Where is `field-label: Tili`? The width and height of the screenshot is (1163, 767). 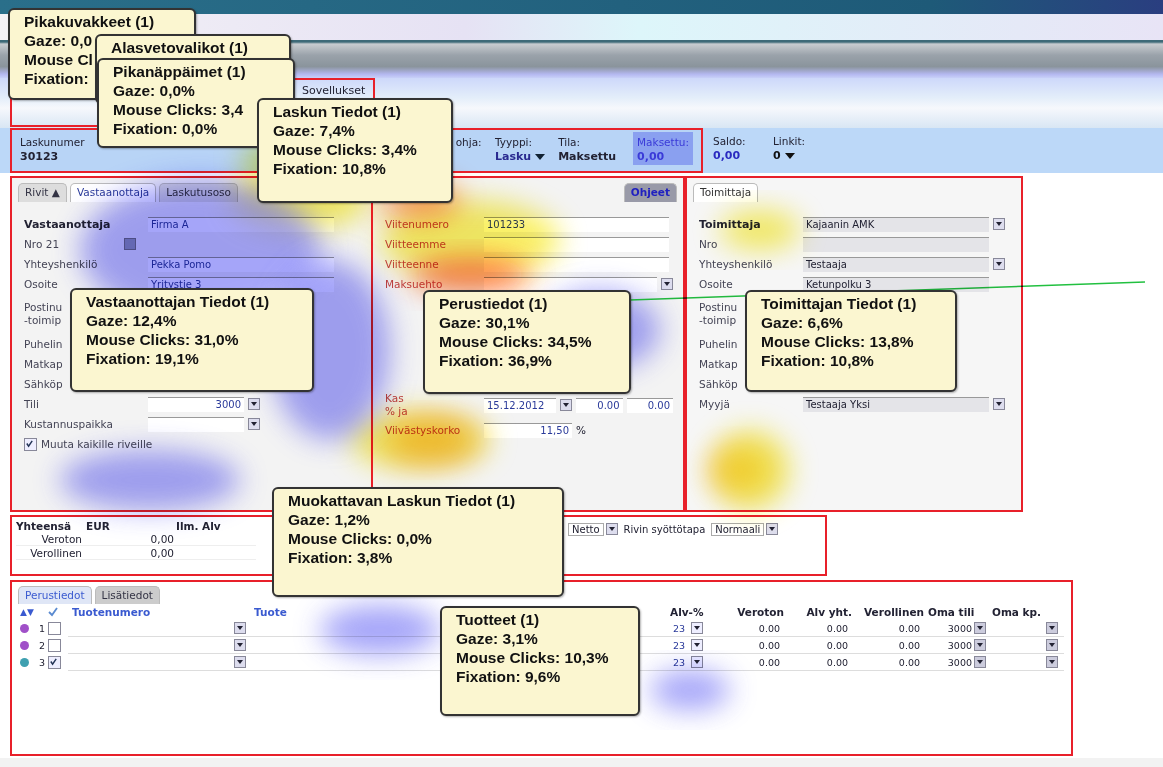 field-label: Tili is located at coordinates (32, 404).